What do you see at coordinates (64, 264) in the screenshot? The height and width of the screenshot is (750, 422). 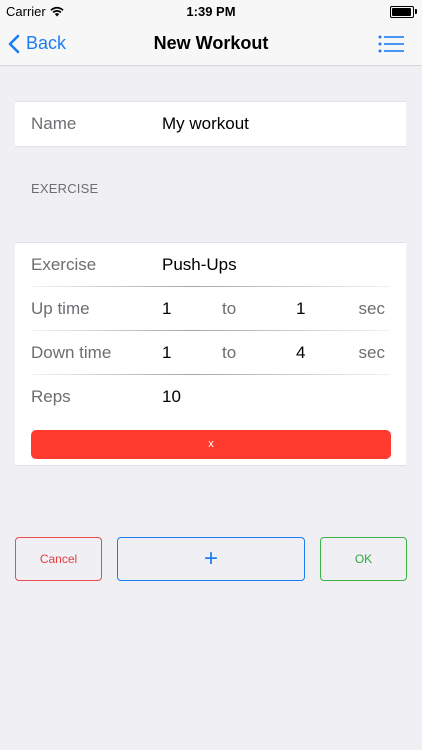 I see `exercise-label: Exercise` at bounding box center [64, 264].